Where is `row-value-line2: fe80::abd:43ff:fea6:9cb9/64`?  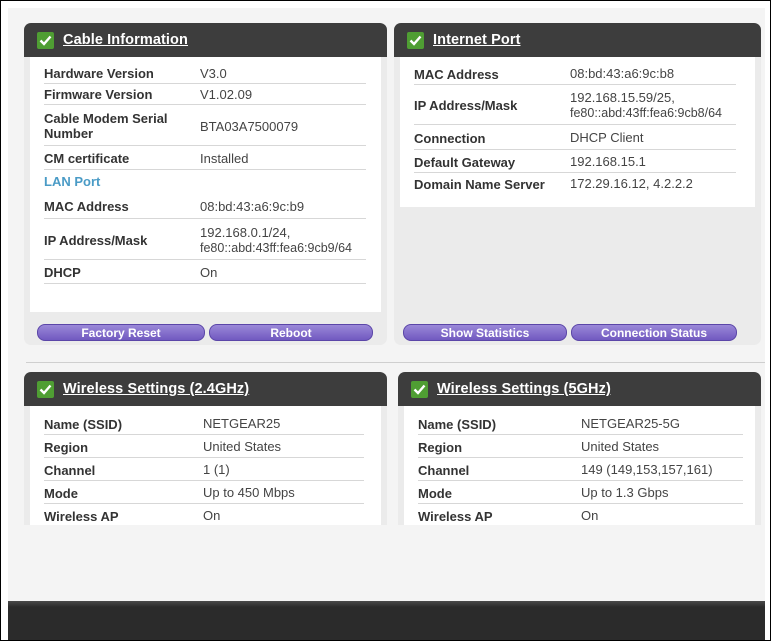
row-value-line2: fe80::abd:43ff:fea6:9cb9/64 is located at coordinates (276, 248).